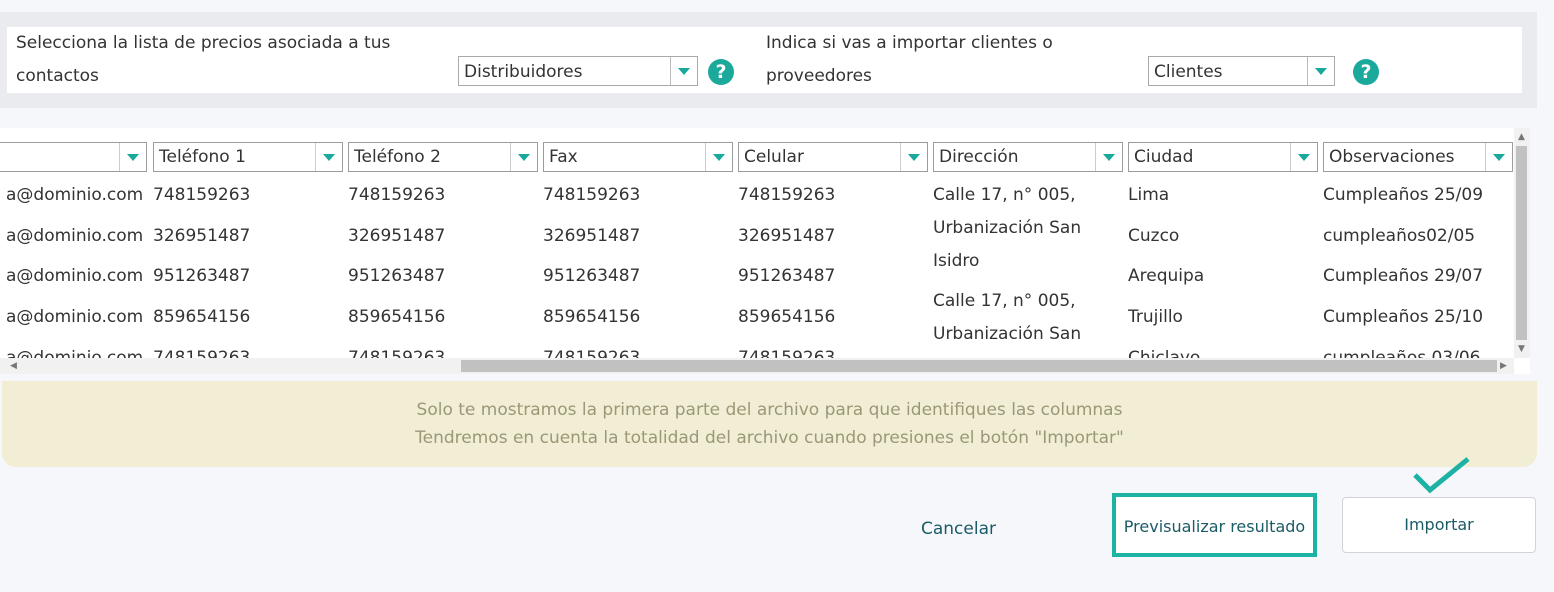 This screenshot has height=592, width=1554. Describe the element at coordinates (1521, 349) in the screenshot. I see `scroll-down-icon: ▼` at that location.